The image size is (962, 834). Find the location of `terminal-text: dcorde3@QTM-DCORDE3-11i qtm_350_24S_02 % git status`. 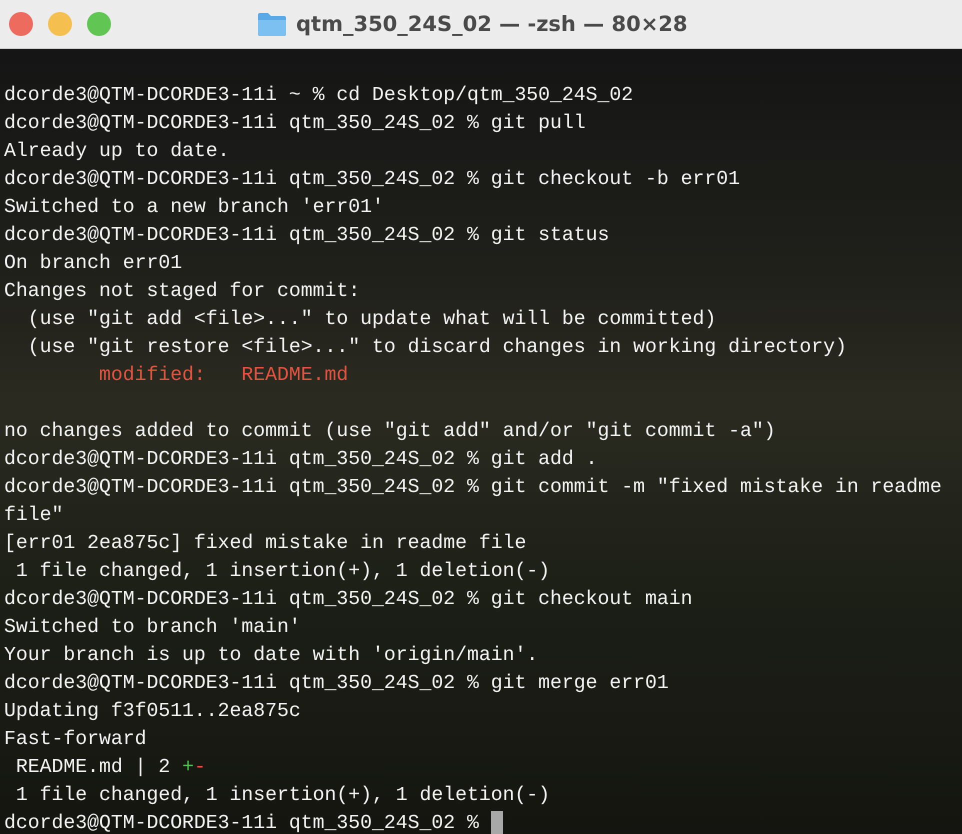

terminal-text: dcorde3@QTM-DCORDE3-11i qtm_350_24S_02 % git status is located at coordinates (307, 235).